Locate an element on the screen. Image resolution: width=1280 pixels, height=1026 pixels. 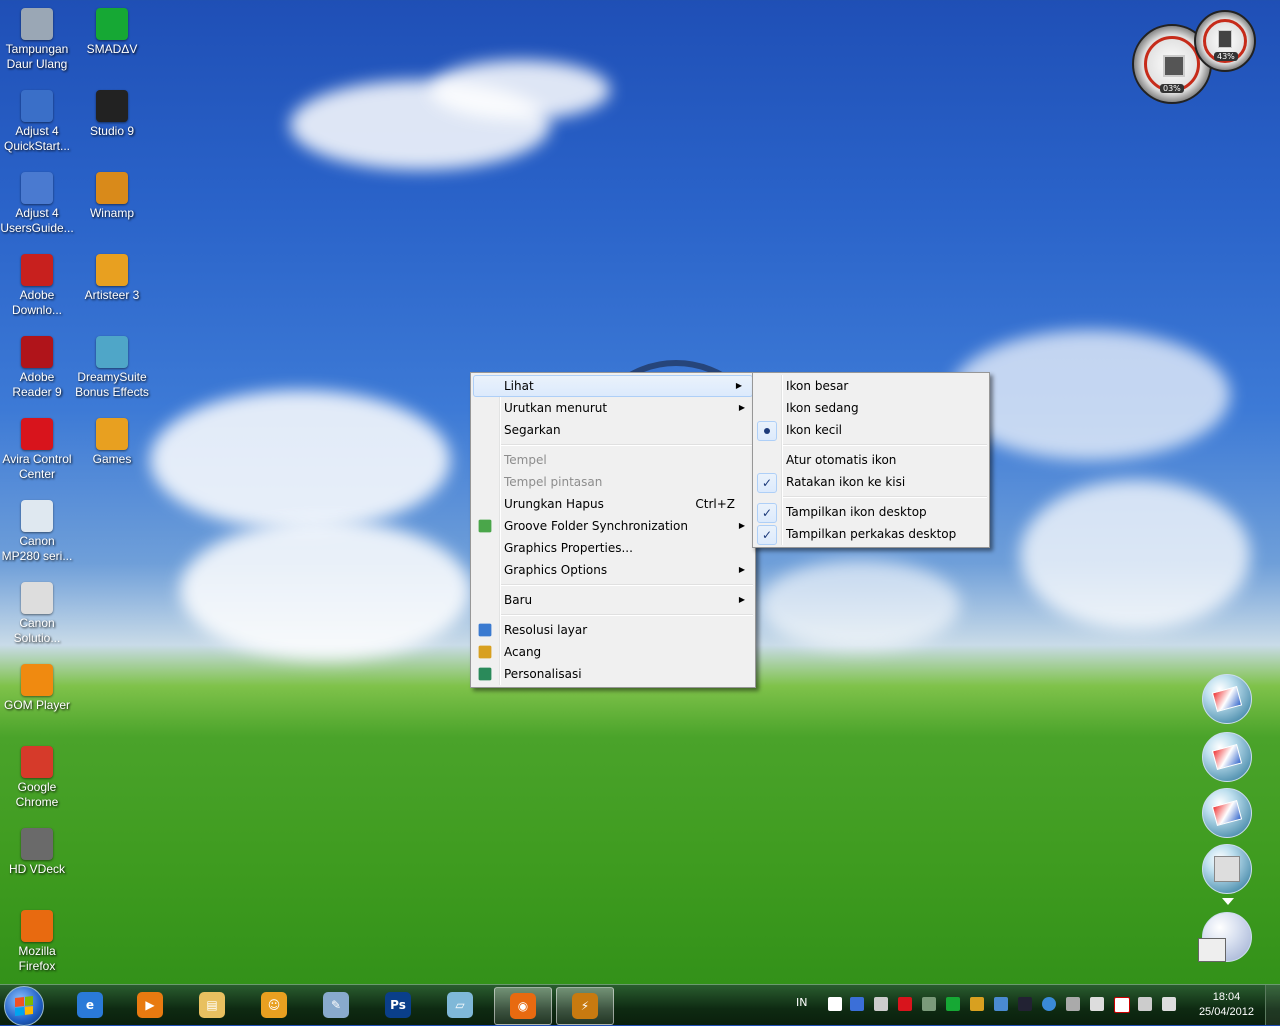
menu-item-ikon-sedang: Ikon sedang is located at coordinates (871, 408).